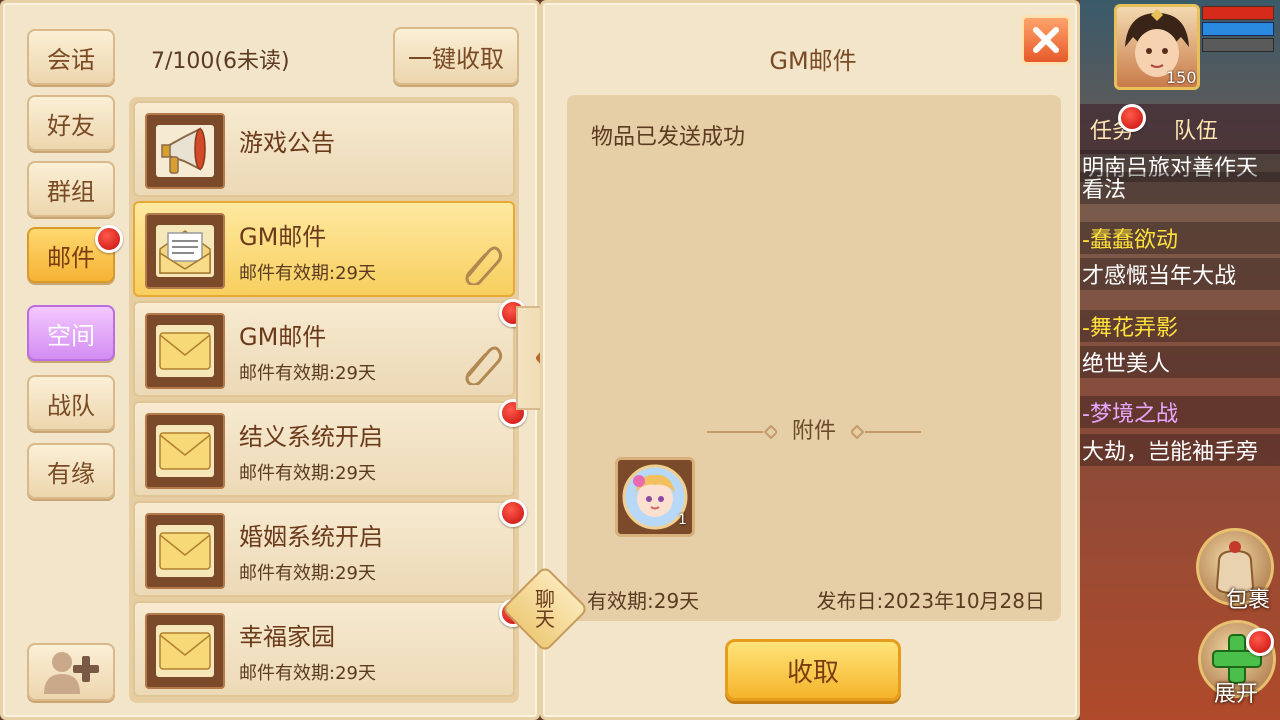 This screenshot has width=1280, height=720. I want to click on mail-count: 7/100(6未读), so click(220, 61).